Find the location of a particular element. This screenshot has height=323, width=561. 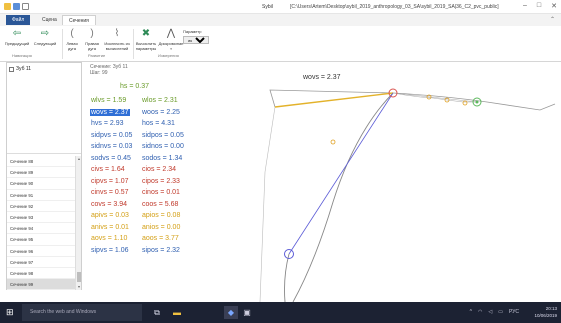

tab-sections: Сечения is located at coordinates (79, 20).